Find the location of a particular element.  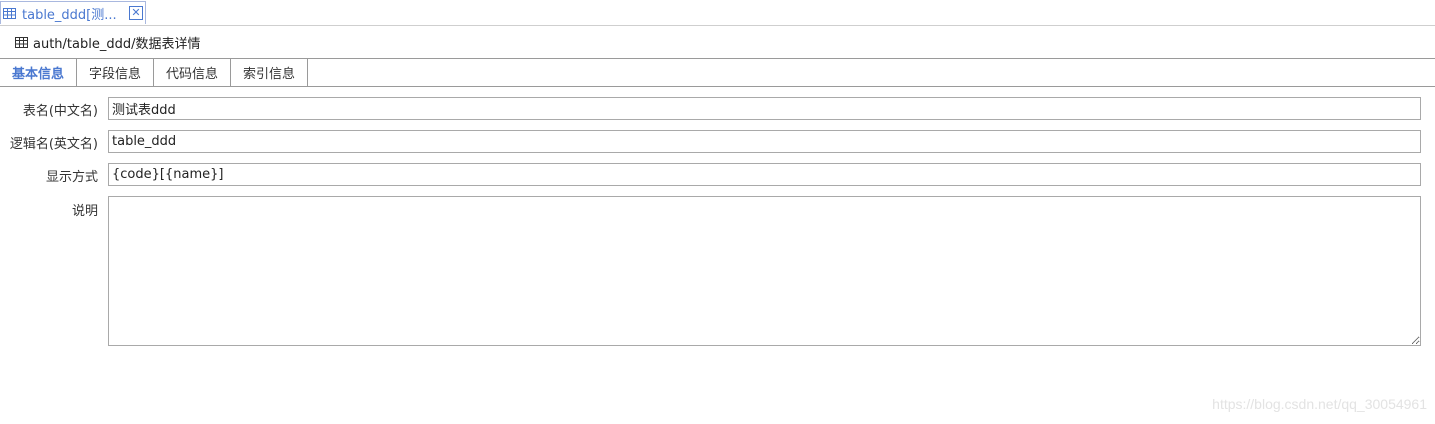

display-mode-label: 显示方式 is located at coordinates (71, 177).